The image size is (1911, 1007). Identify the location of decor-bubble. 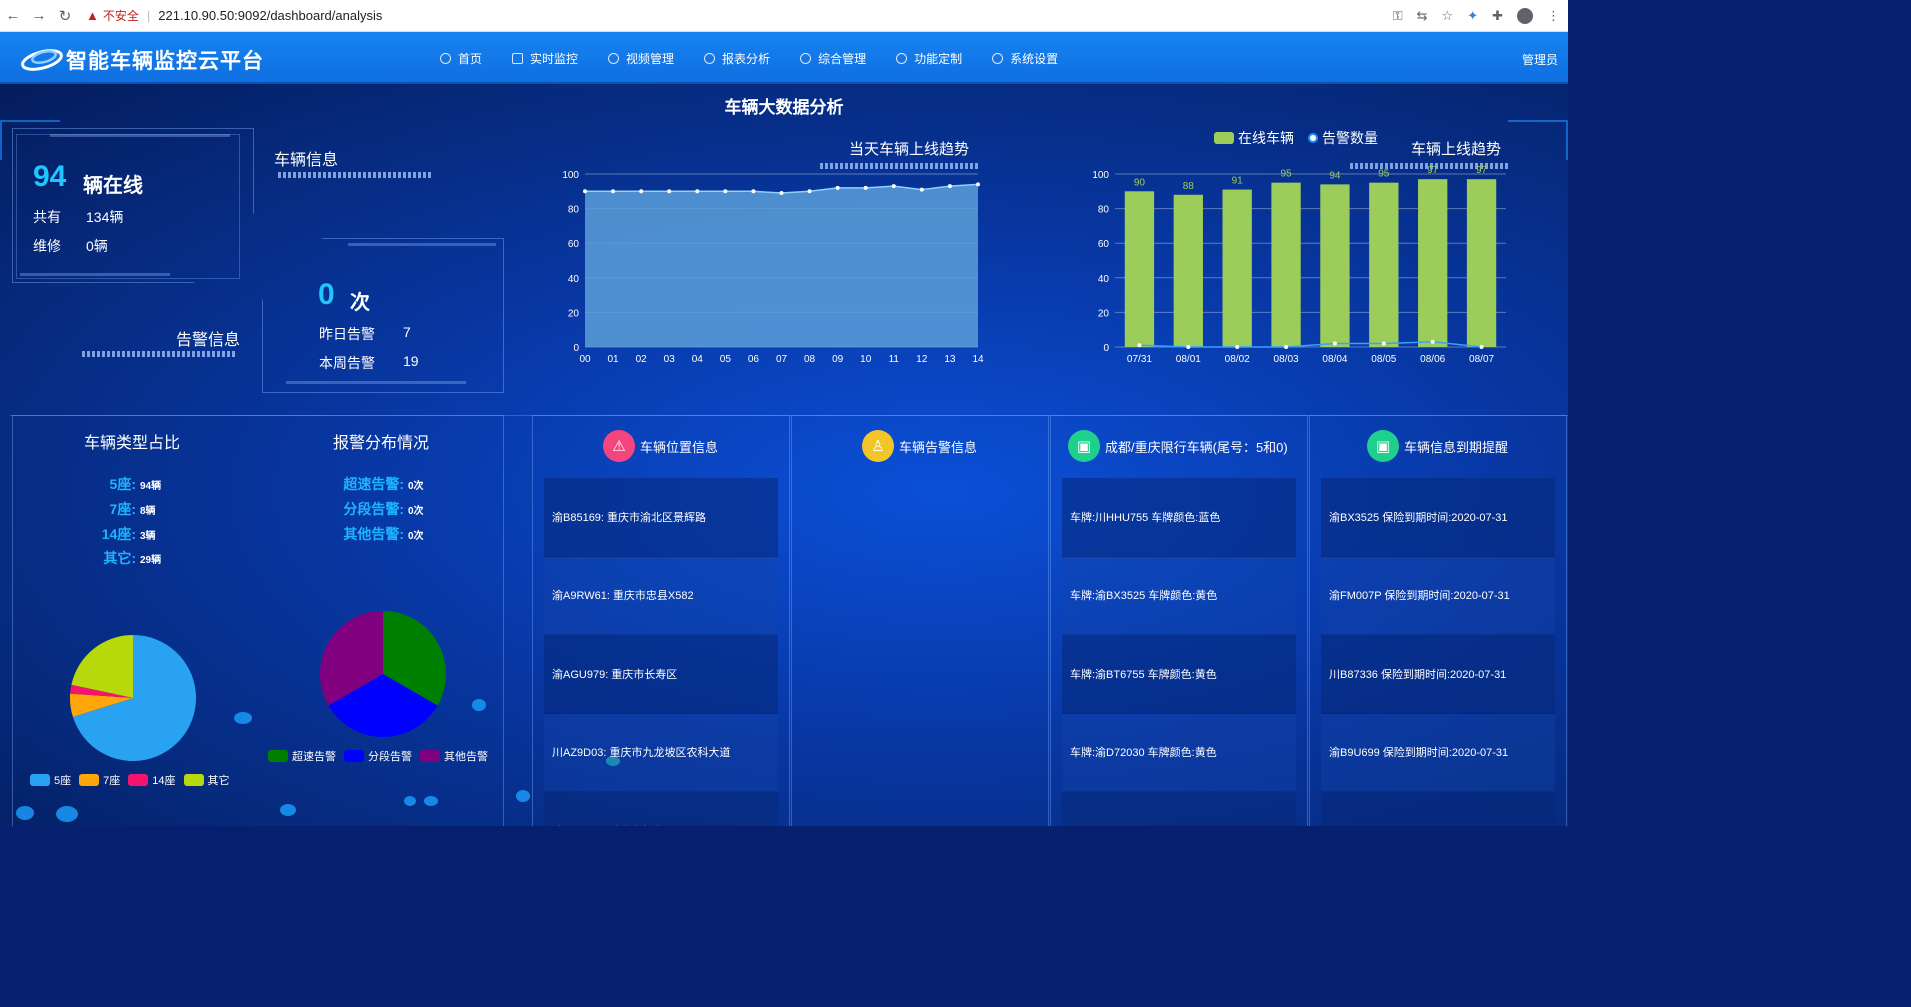
(523, 796).